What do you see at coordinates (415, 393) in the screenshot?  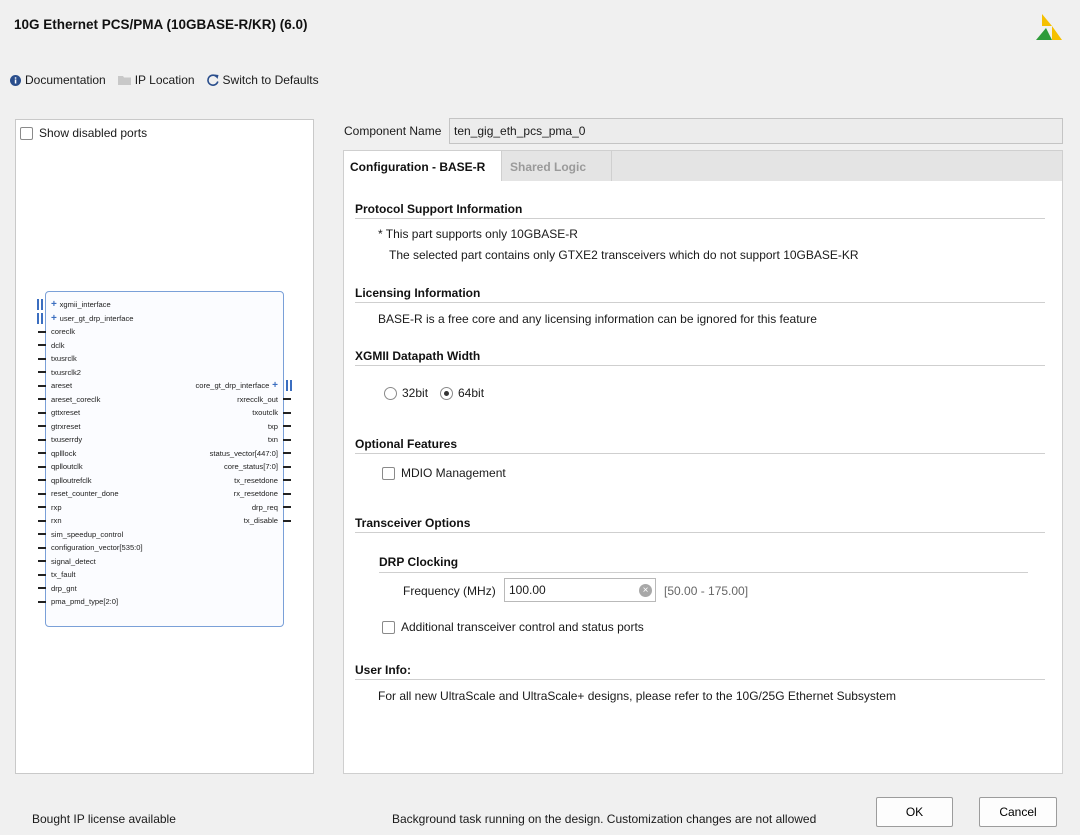 I see `radio-32bit-label: 32bit` at bounding box center [415, 393].